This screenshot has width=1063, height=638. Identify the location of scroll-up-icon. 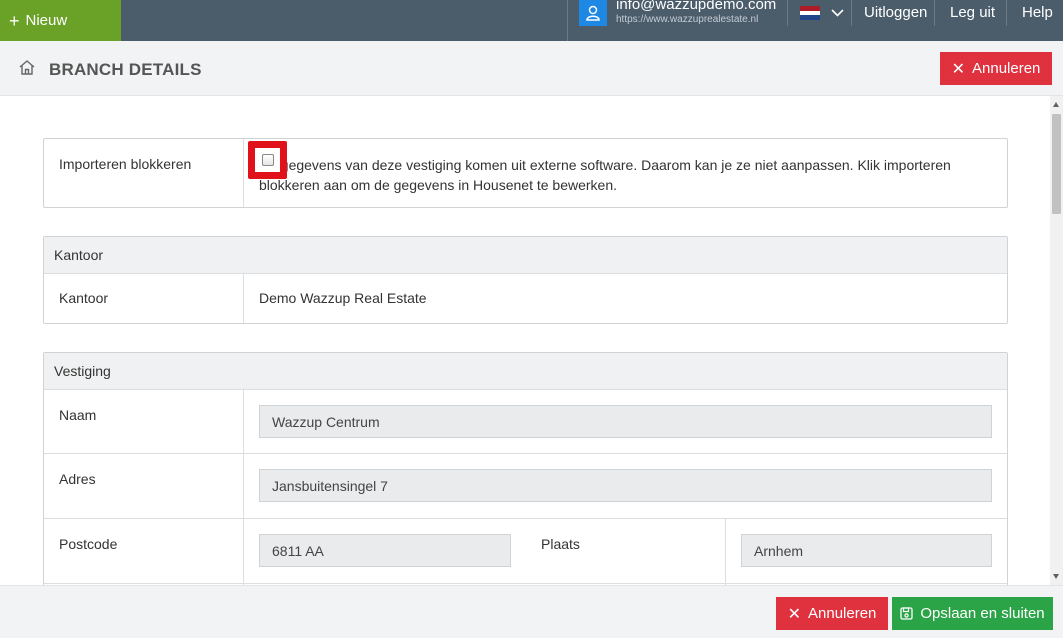
(1056, 104).